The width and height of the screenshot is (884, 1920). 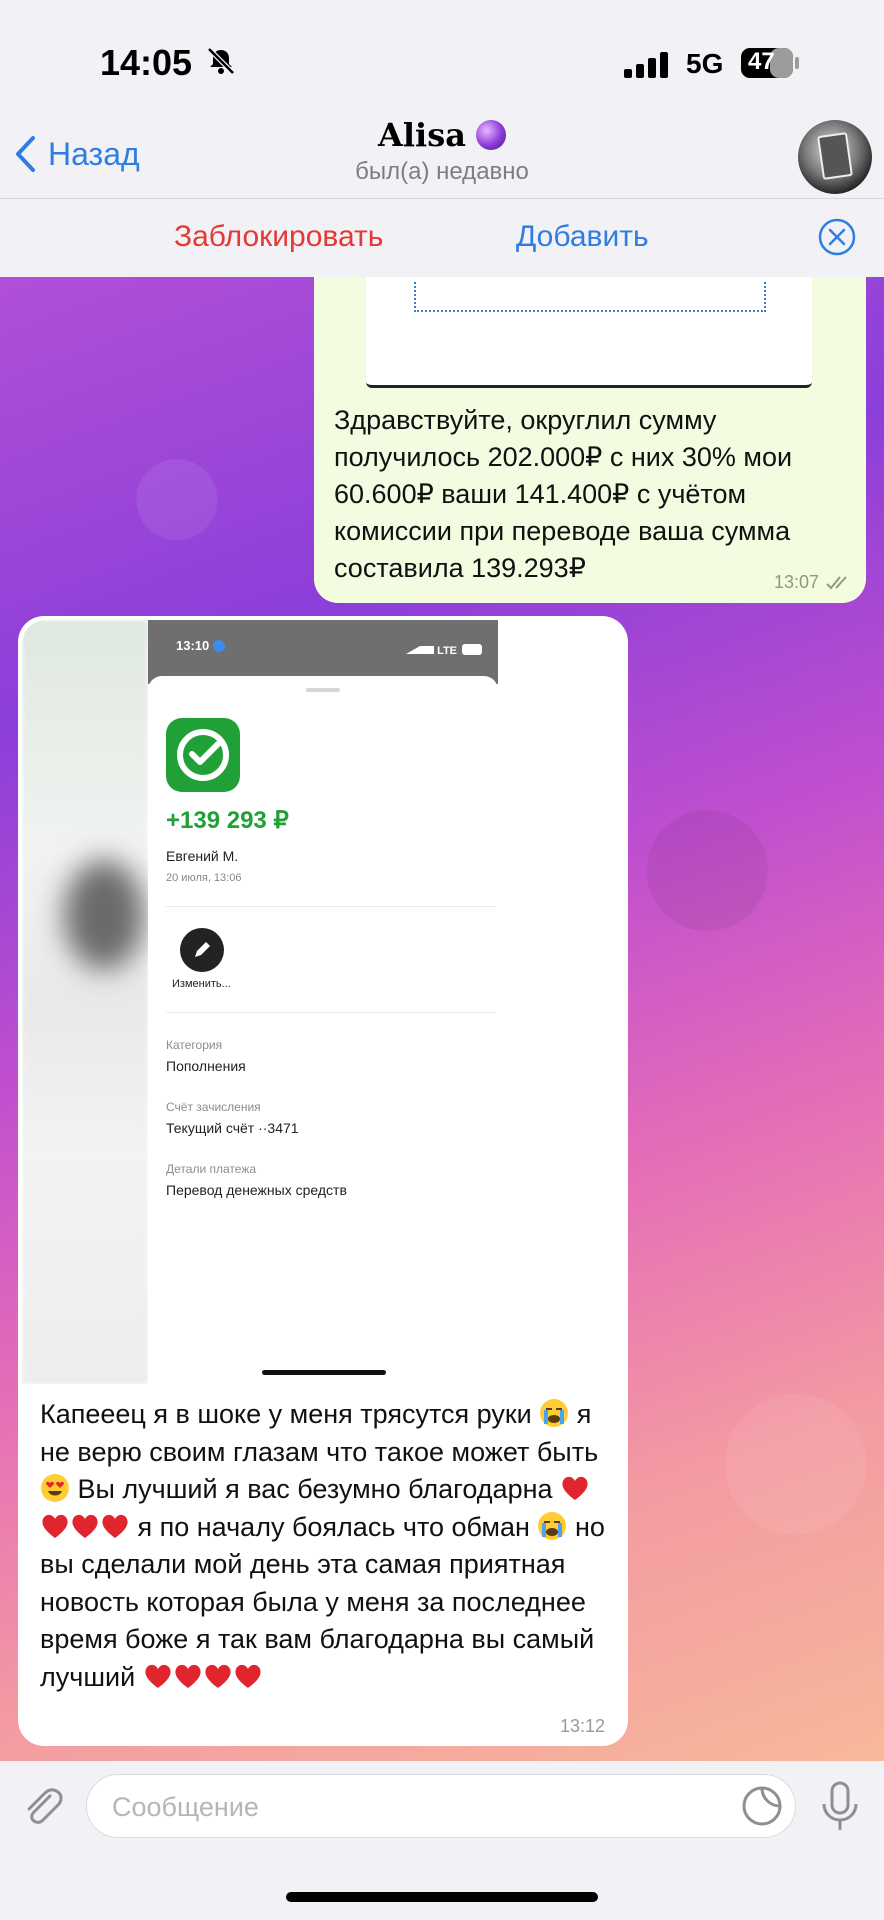 What do you see at coordinates (211, 1169) in the screenshot?
I see `field-label: Детали платежа` at bounding box center [211, 1169].